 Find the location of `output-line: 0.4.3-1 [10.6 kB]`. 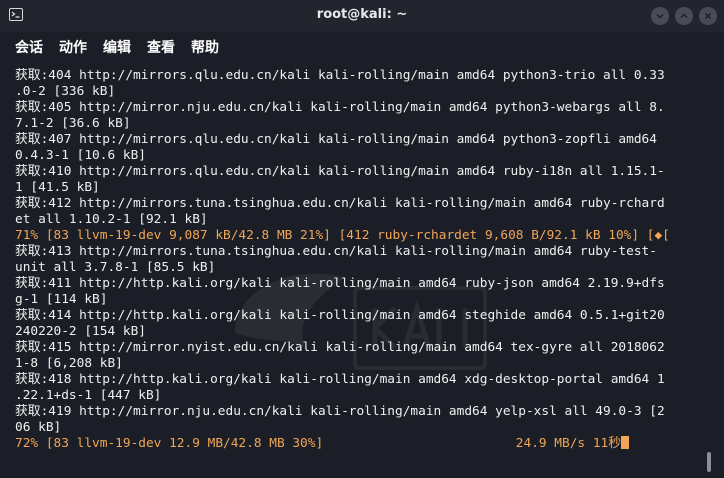

output-line: 0.4.3-1 [10.6 kB] is located at coordinates (360, 156).